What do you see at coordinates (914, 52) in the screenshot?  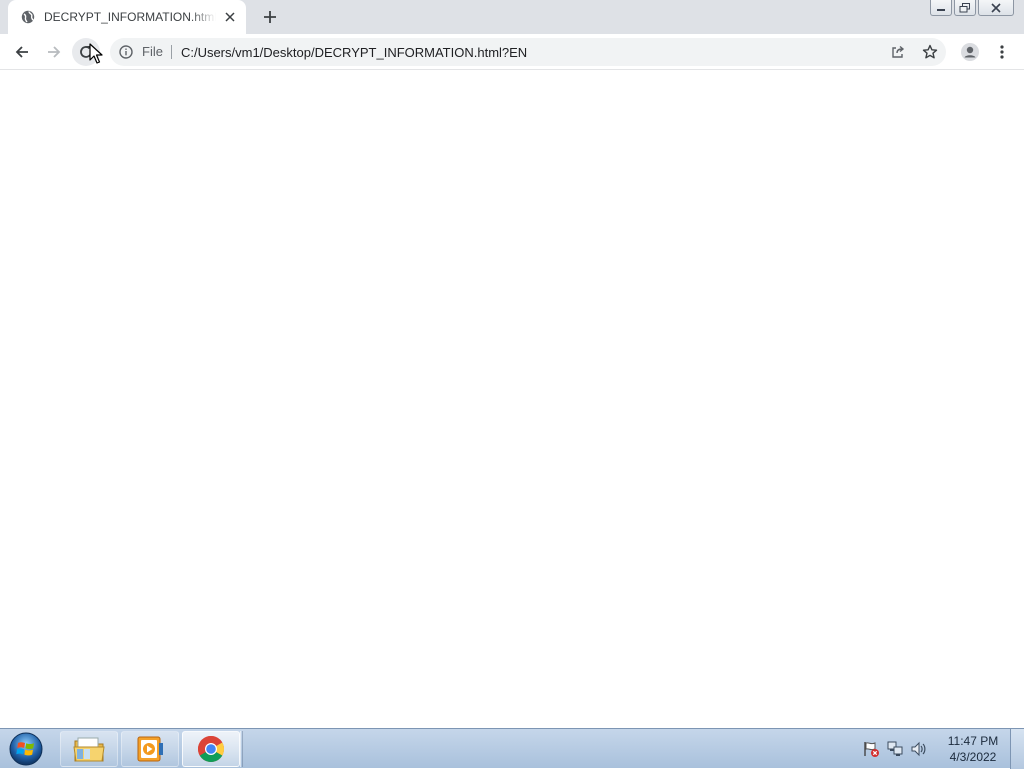 I see `address-bar-actions` at bounding box center [914, 52].